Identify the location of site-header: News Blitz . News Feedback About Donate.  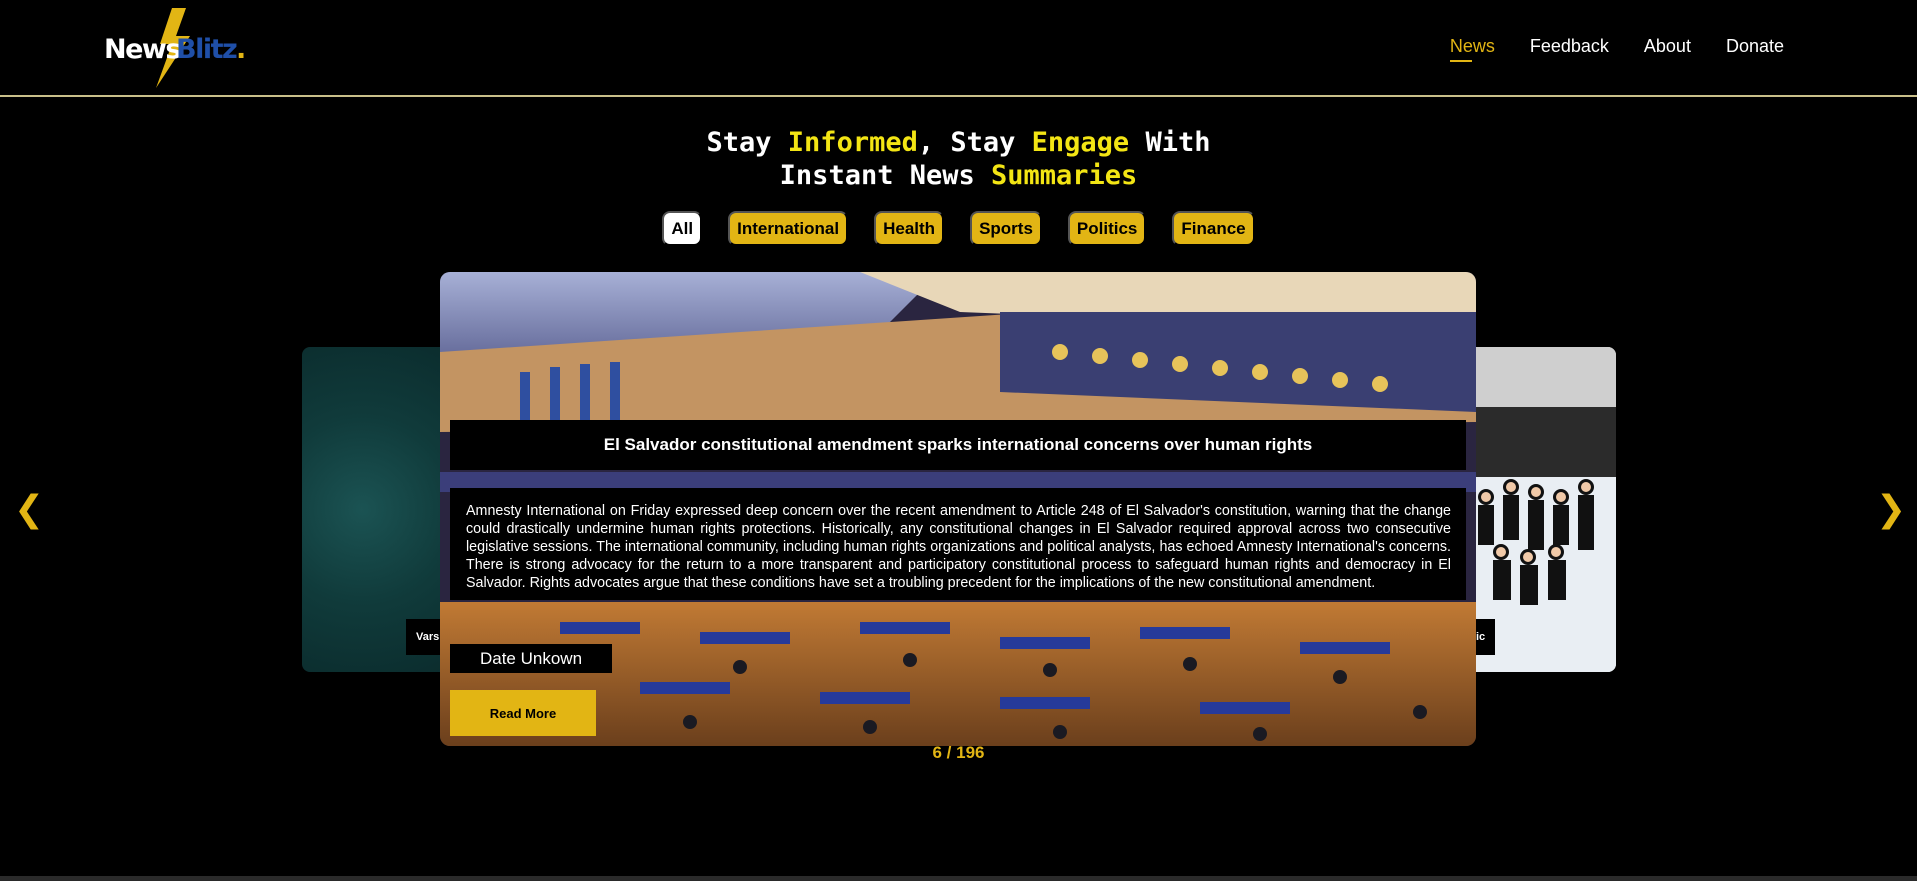
(958, 48).